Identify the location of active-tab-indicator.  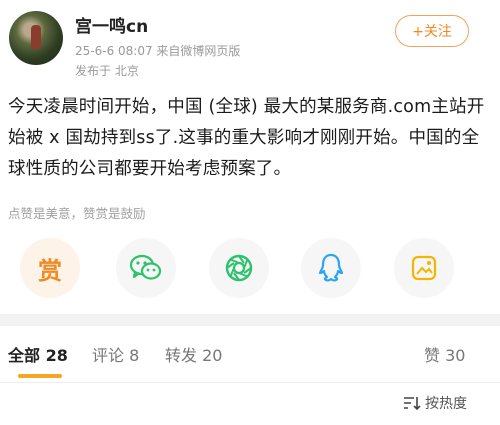
(40, 376).